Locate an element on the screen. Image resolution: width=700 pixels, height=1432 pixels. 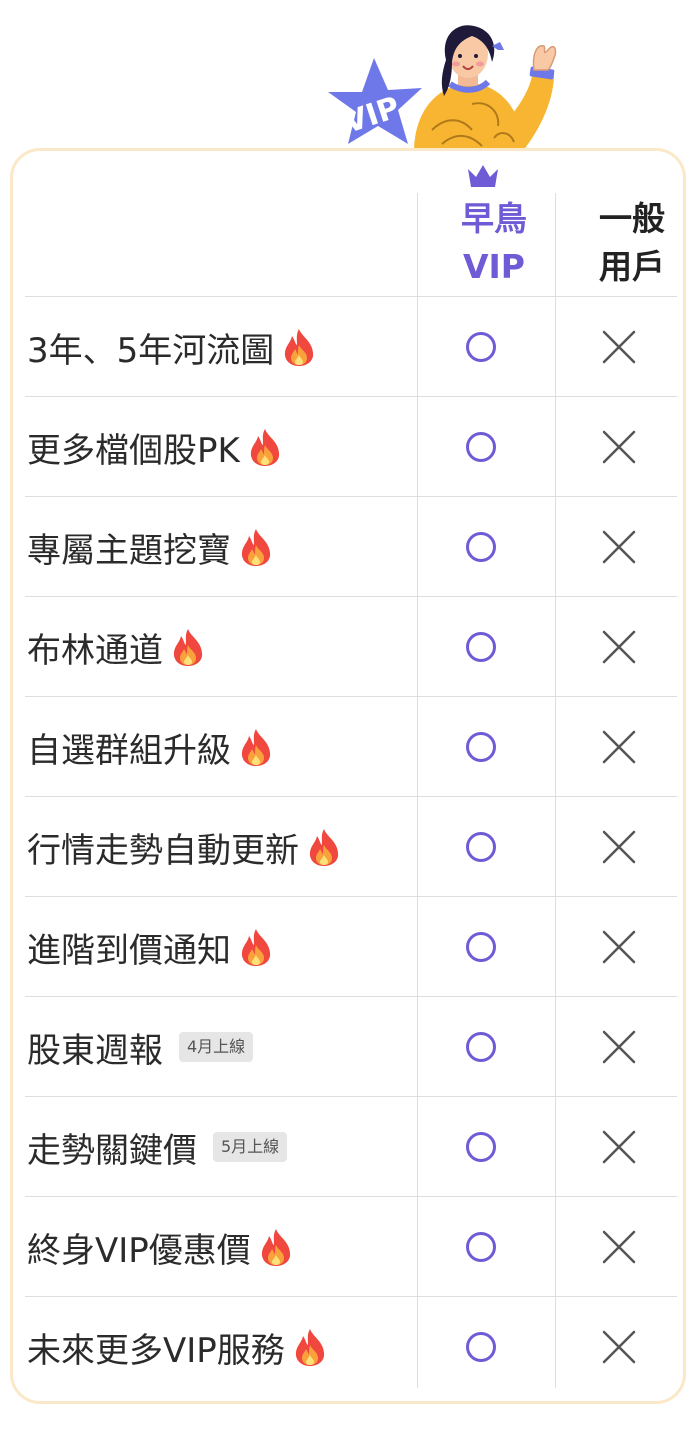
feature-cell: 進階到價通知 is located at coordinates (151, 947).